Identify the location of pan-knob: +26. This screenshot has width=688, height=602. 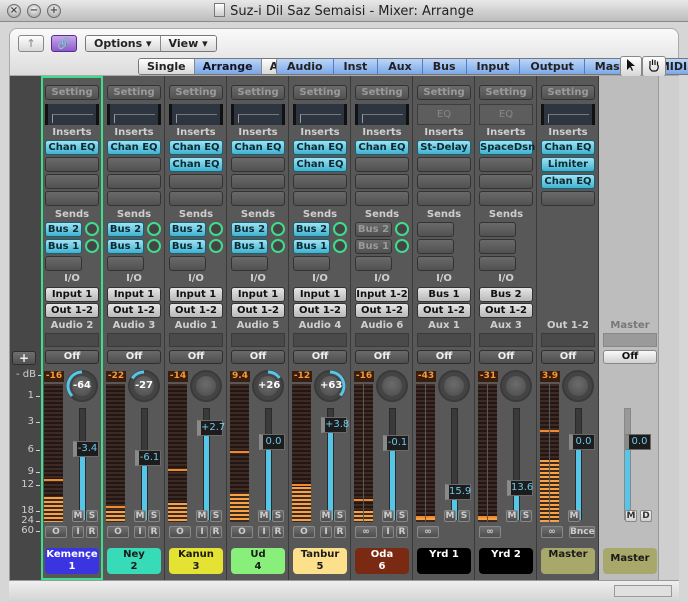
(268, 386).